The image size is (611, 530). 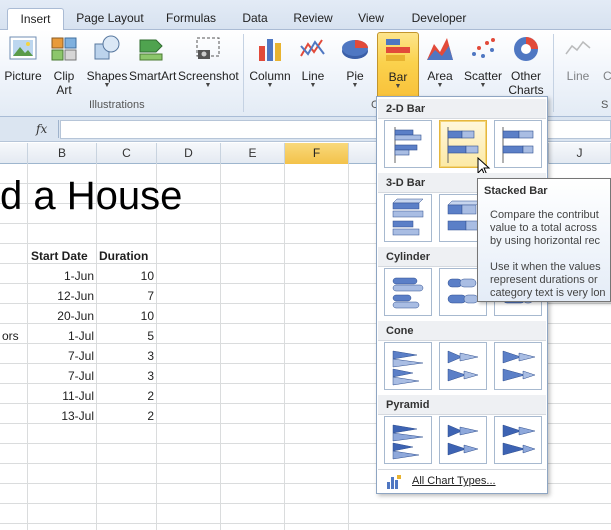 What do you see at coordinates (270, 85) in the screenshot?
I see `column-dropdown-arrow: ▼` at bounding box center [270, 85].